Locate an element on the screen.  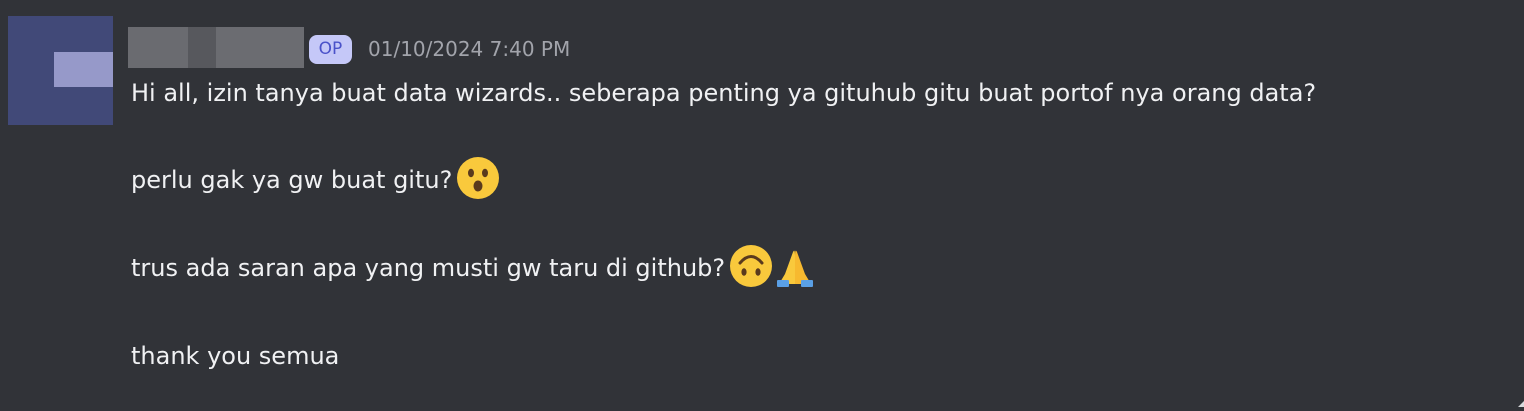
upside-down-face-emoji-icon is located at coordinates (751, 266).